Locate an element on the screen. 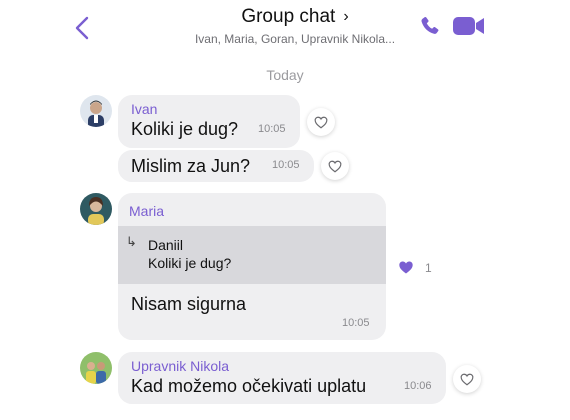 This screenshot has width=570, height=420. message-bubble-ivan-2: Mislim za Jun? 10:05 is located at coordinates (216, 166).